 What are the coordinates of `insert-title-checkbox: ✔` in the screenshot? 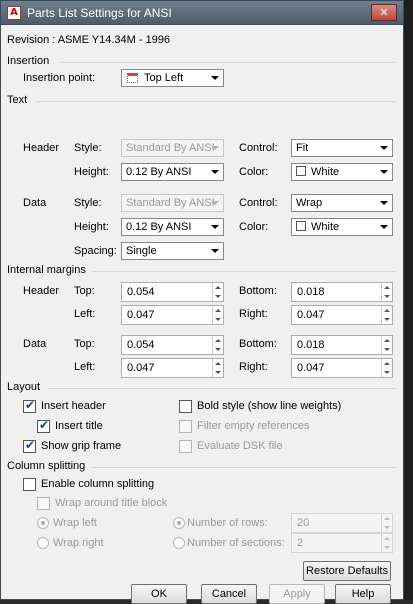 It's located at (43, 425).